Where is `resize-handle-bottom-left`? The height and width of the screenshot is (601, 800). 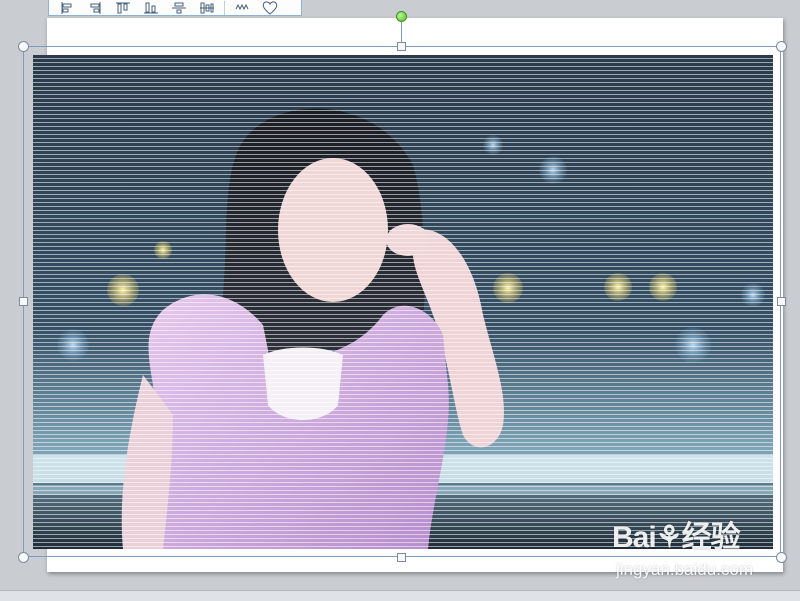 resize-handle-bottom-left is located at coordinates (23, 557).